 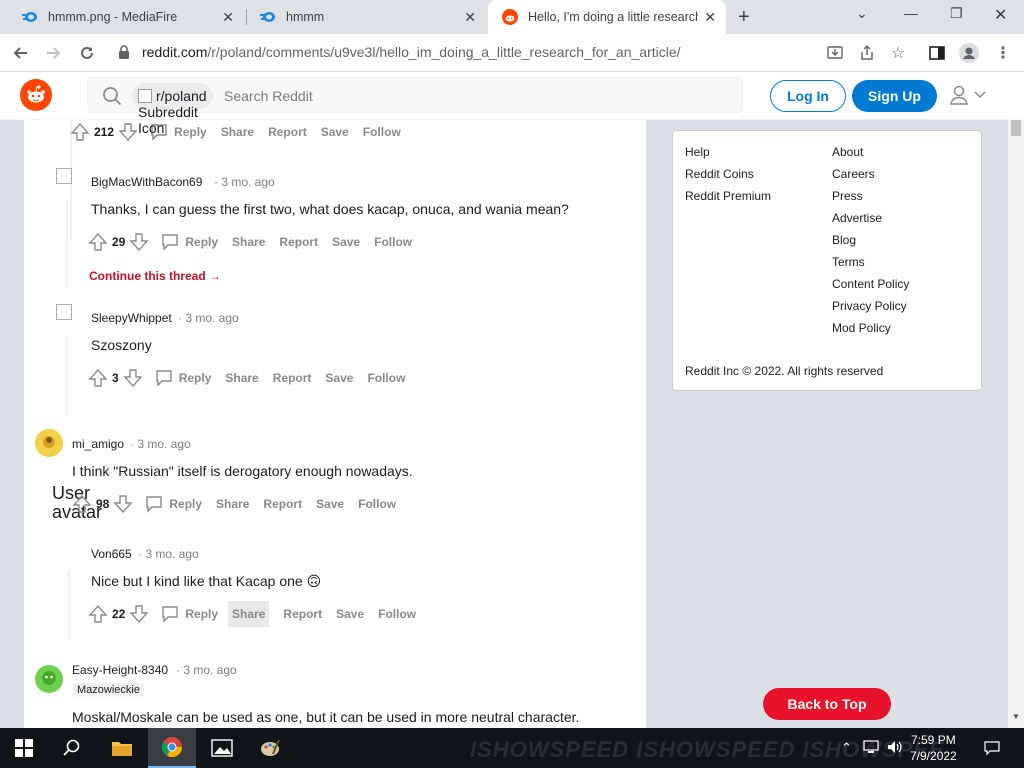 What do you see at coordinates (847, 196) in the screenshot?
I see `link-press: Press` at bounding box center [847, 196].